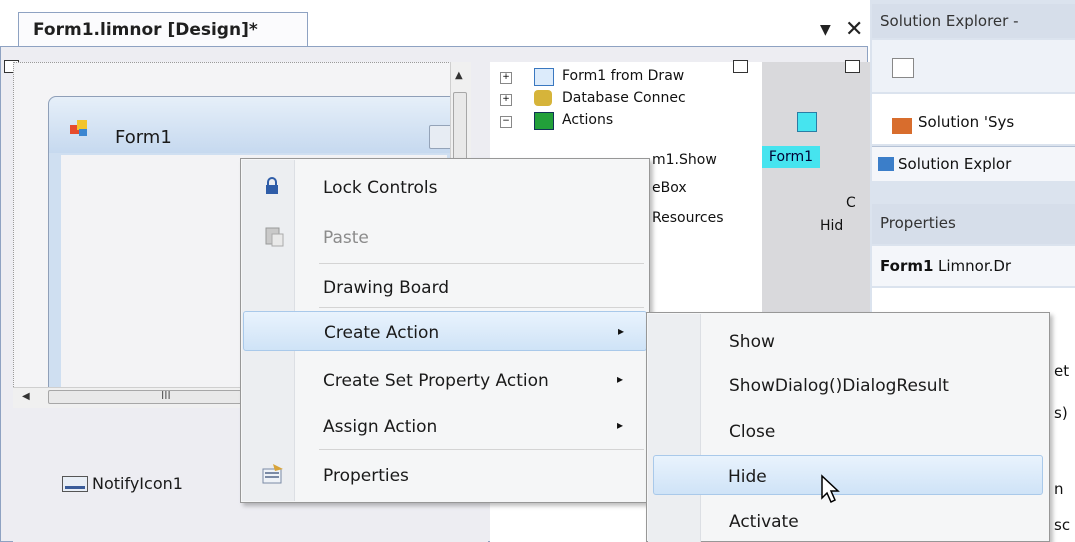 This screenshot has width=1075, height=542. Describe the element at coordinates (79, 128) in the screenshot. I see `form-icon` at that location.